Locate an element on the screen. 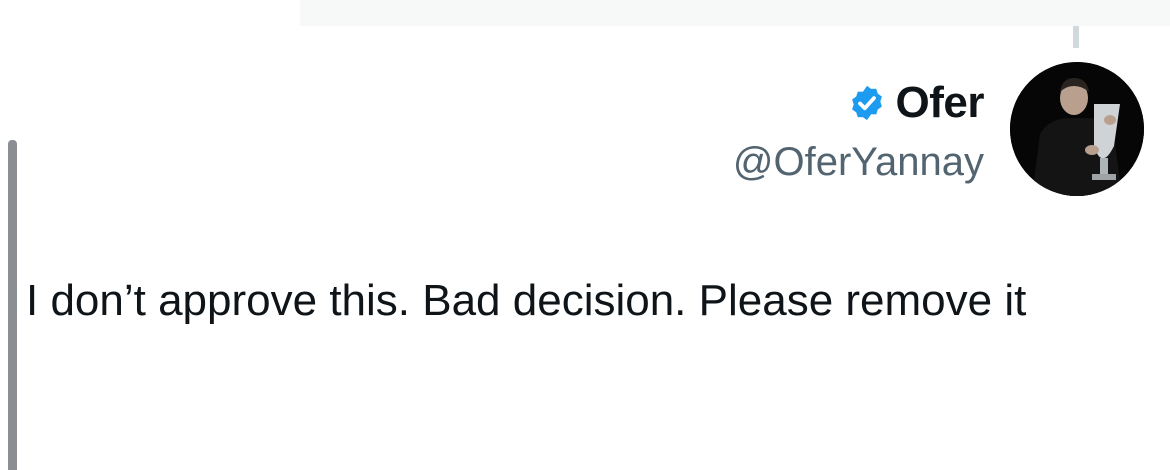  thread-line is located at coordinates (12, 305).